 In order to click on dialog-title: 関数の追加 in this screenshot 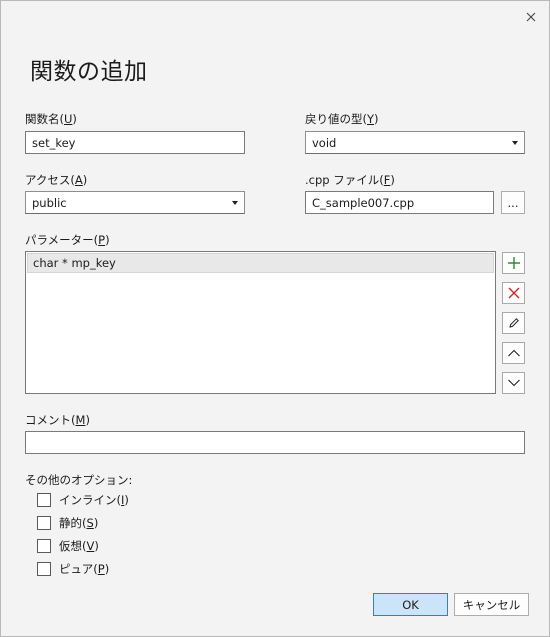, I will do `click(89, 72)`.